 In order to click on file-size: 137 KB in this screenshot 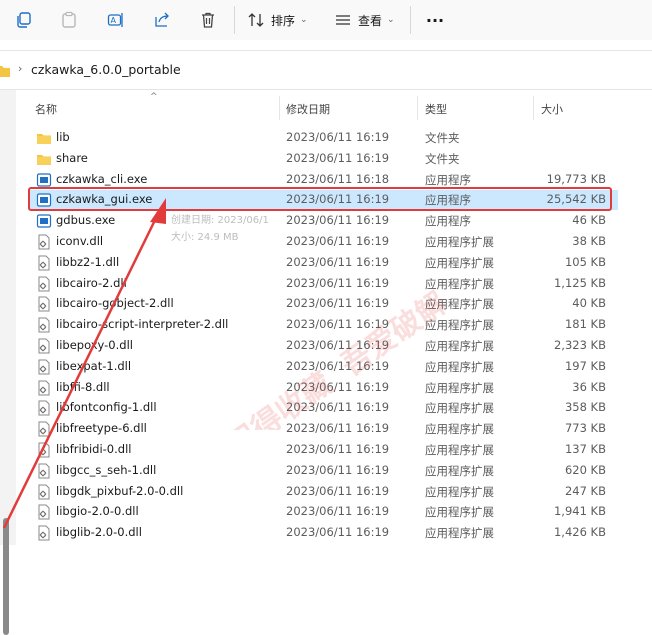, I will do `click(585, 449)`.